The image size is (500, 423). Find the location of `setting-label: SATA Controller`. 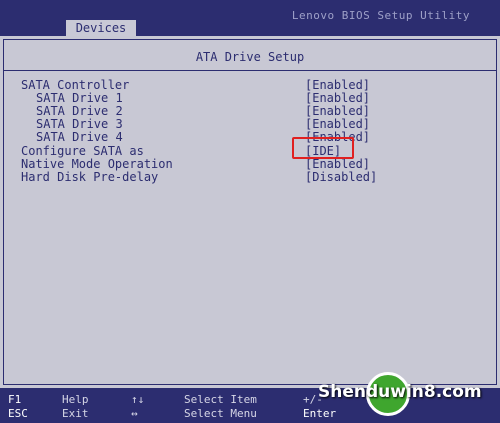

setting-label: SATA Controller is located at coordinates (75, 85).